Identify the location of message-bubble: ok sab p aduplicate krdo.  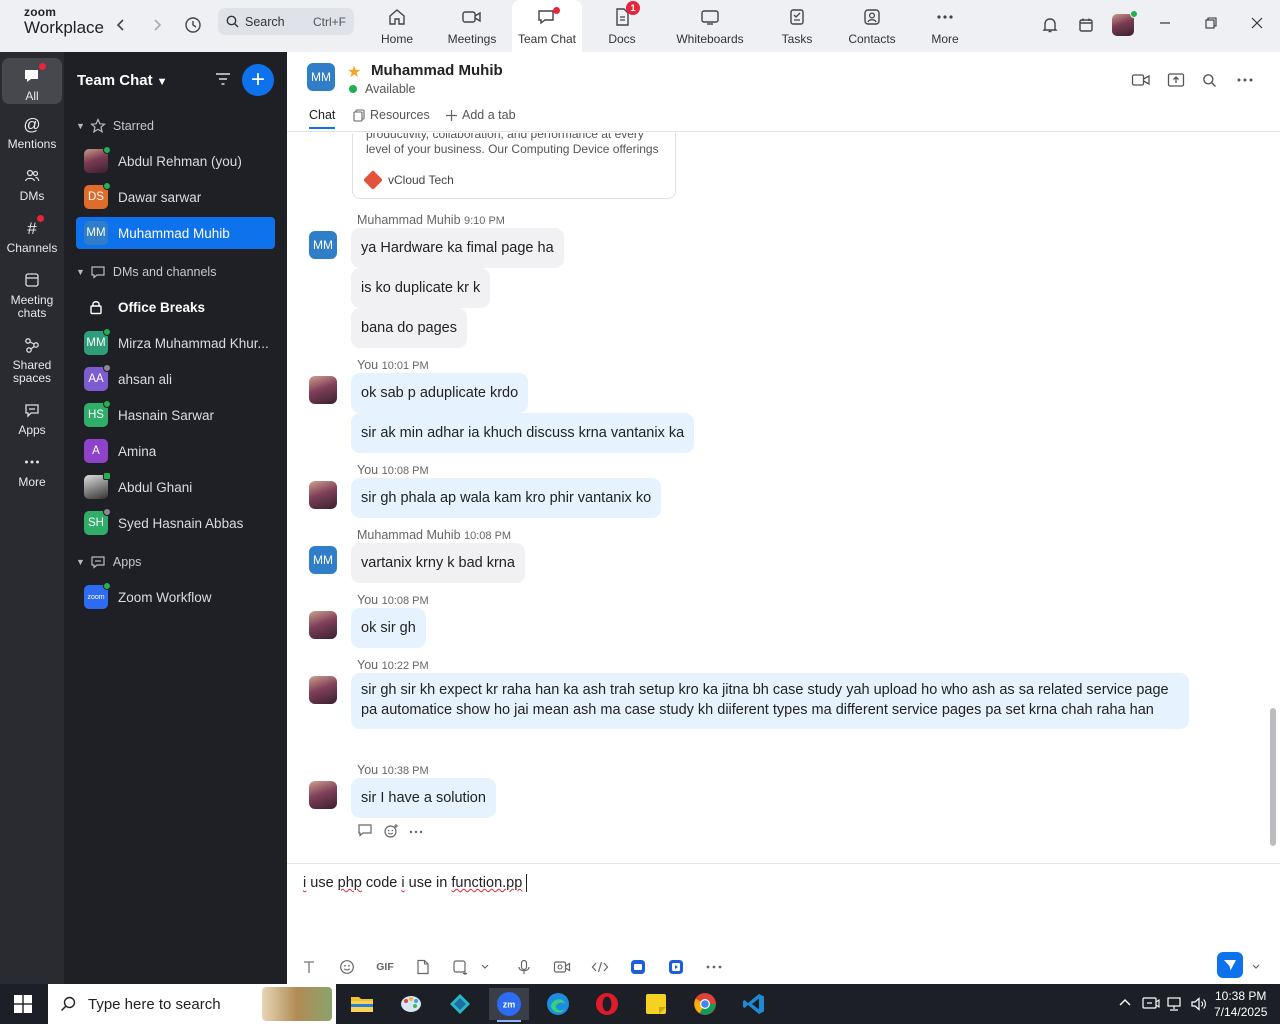
(440, 393).